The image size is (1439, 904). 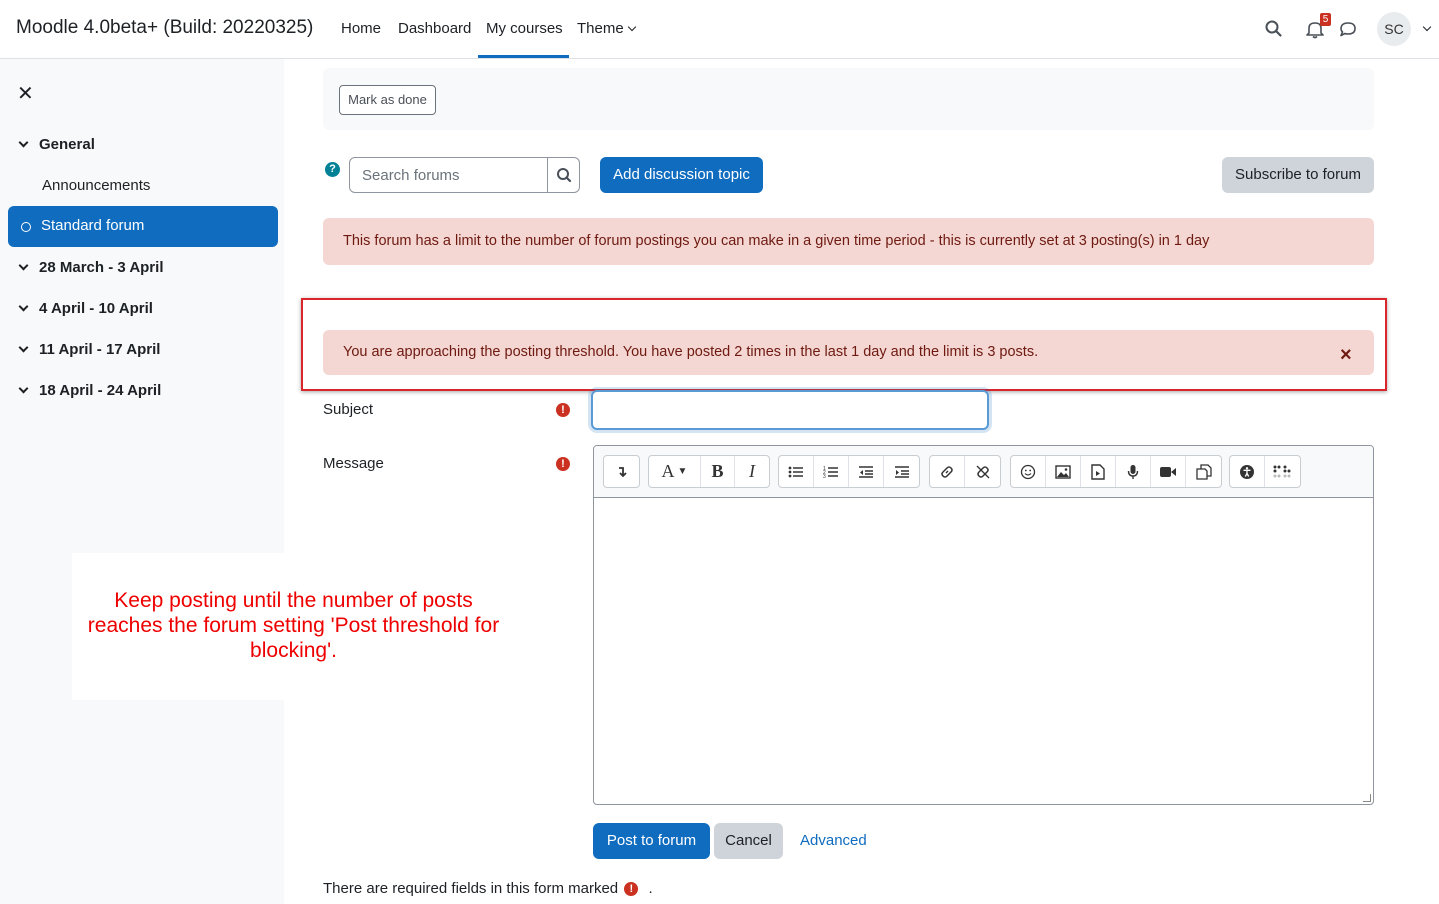 What do you see at coordinates (96, 308) in the screenshot?
I see `section-label: 4 April - 10 April` at bounding box center [96, 308].